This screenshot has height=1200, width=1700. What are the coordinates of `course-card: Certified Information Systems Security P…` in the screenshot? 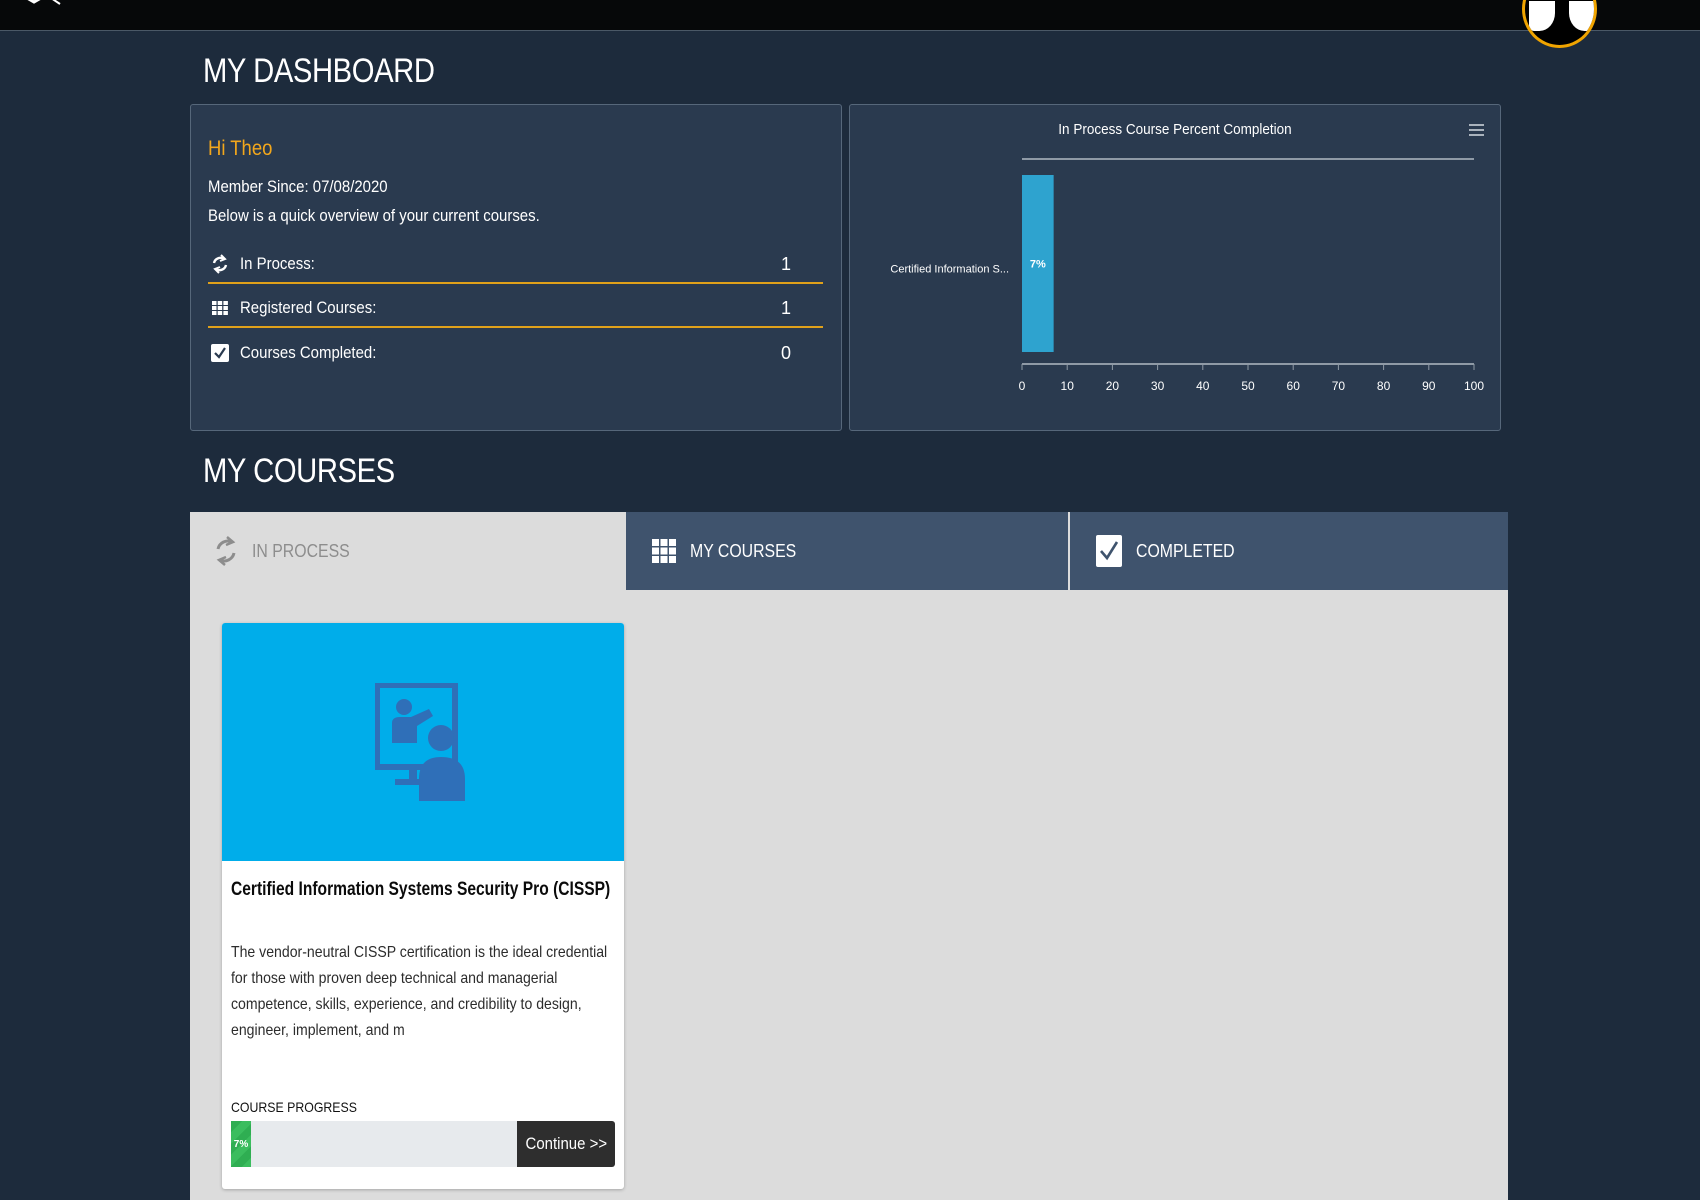 It's located at (423, 906).